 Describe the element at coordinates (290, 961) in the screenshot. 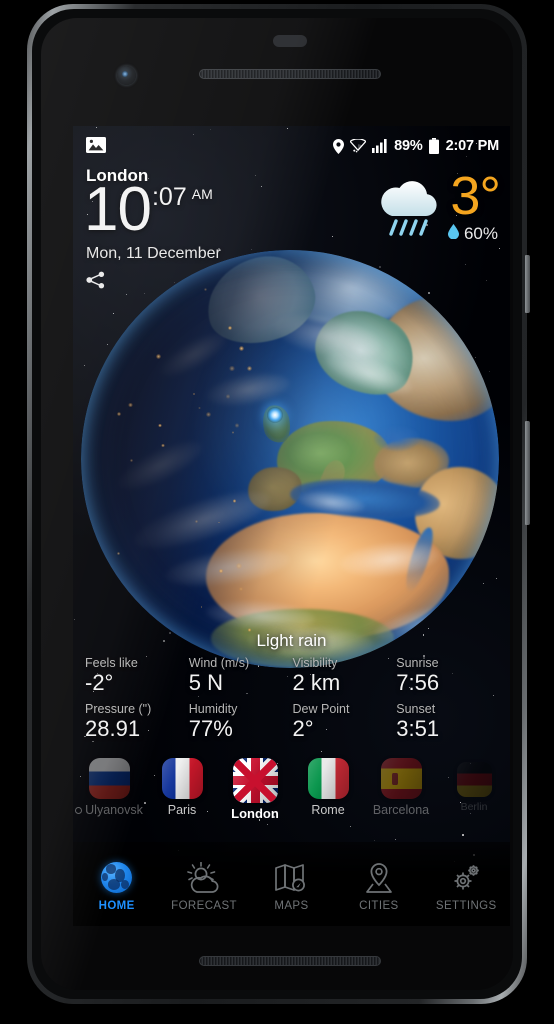

I see `bottom-speaker-grille` at that location.